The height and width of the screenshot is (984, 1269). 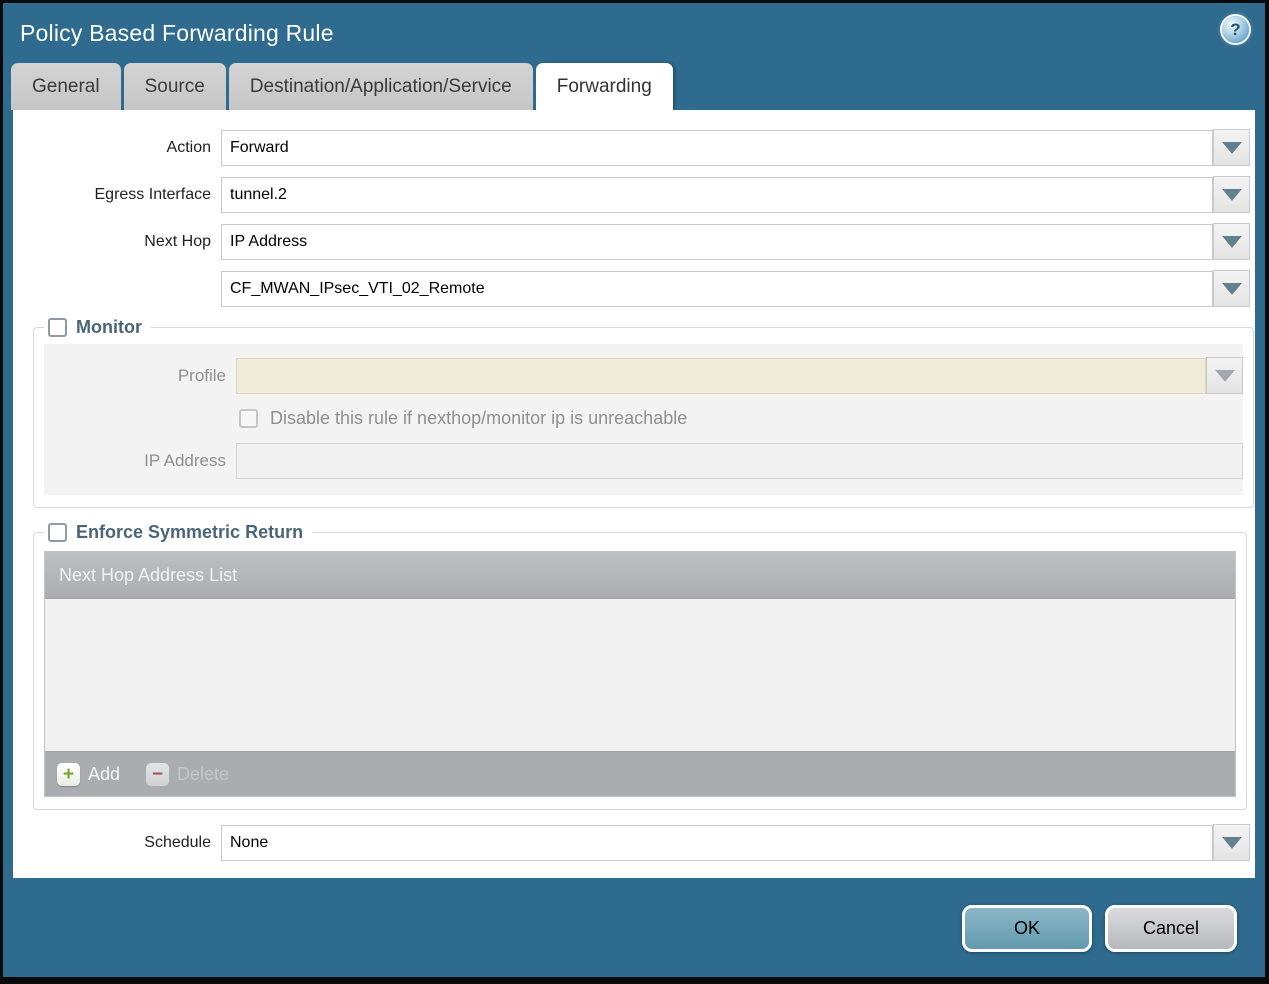 I want to click on action-label: Action, so click(x=188, y=147).